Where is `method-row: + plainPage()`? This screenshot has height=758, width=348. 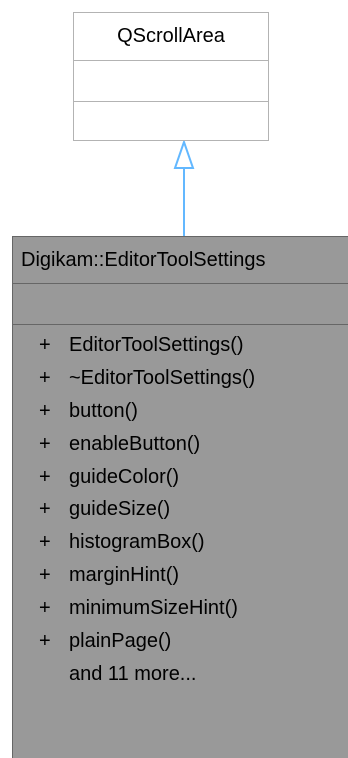 method-row: + plainPage() is located at coordinates (180, 641).